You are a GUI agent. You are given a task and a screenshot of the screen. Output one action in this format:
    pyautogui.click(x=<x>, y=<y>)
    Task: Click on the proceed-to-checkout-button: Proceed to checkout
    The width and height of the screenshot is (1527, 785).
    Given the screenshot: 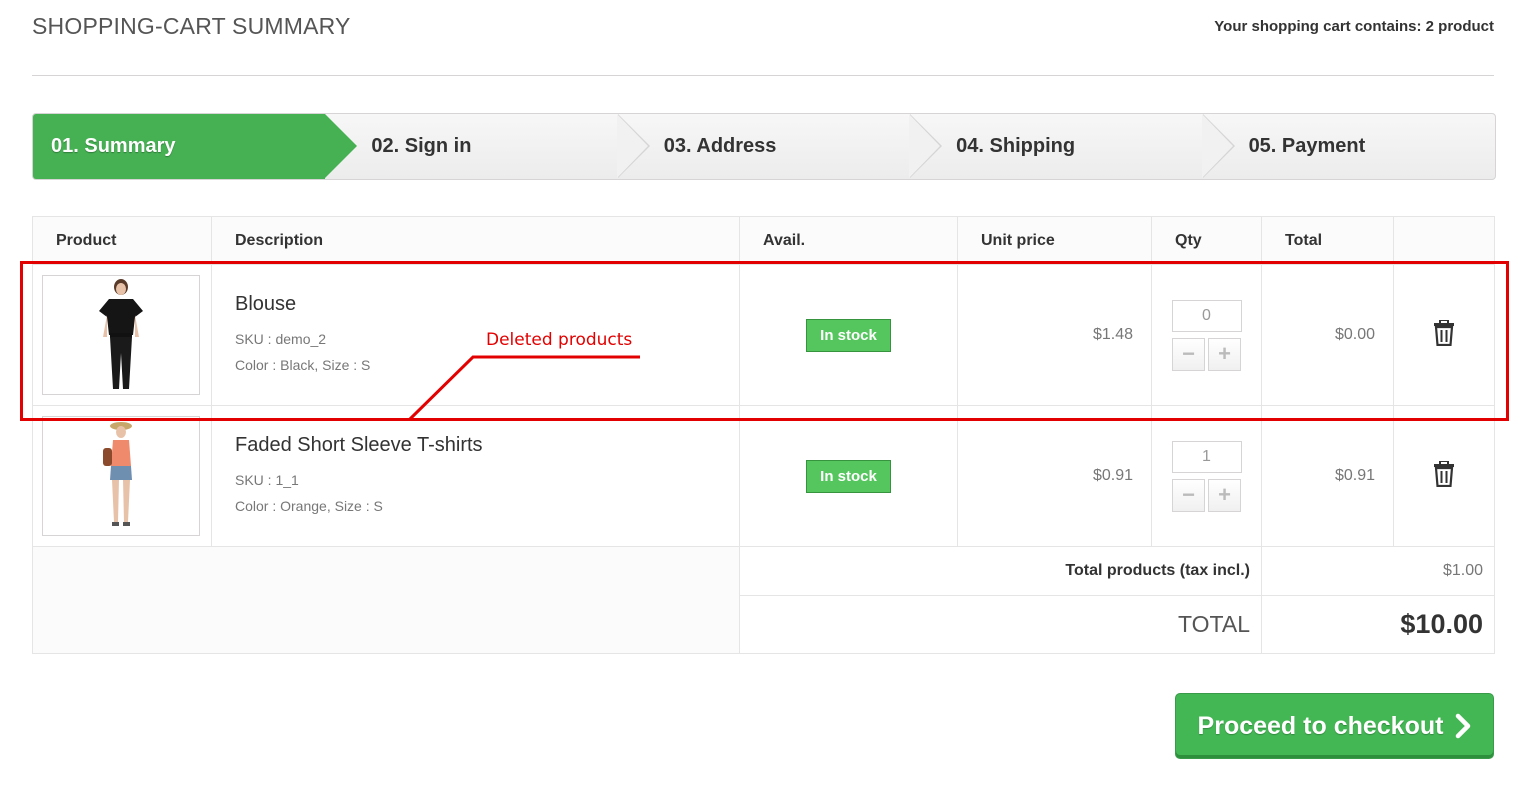 What is the action you would take?
    pyautogui.click(x=1334, y=726)
    